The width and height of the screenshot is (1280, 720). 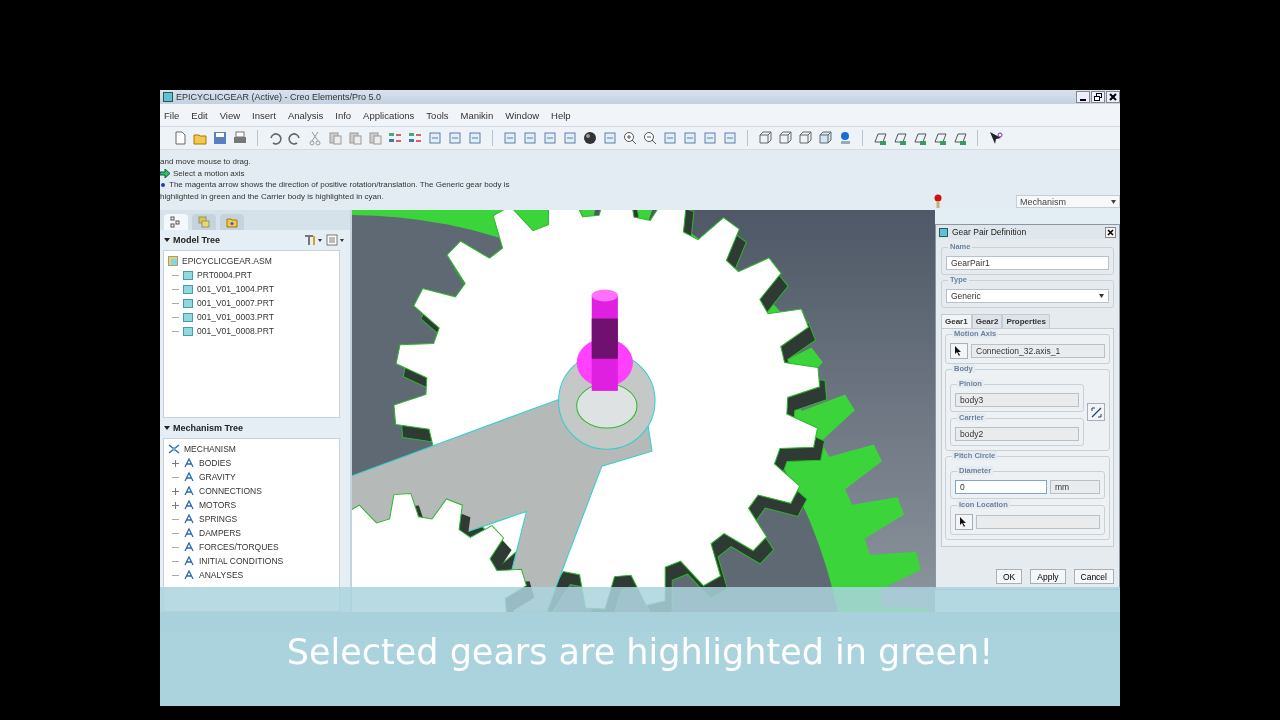 What do you see at coordinates (163, 184) in the screenshot?
I see `bullet-icon` at bounding box center [163, 184].